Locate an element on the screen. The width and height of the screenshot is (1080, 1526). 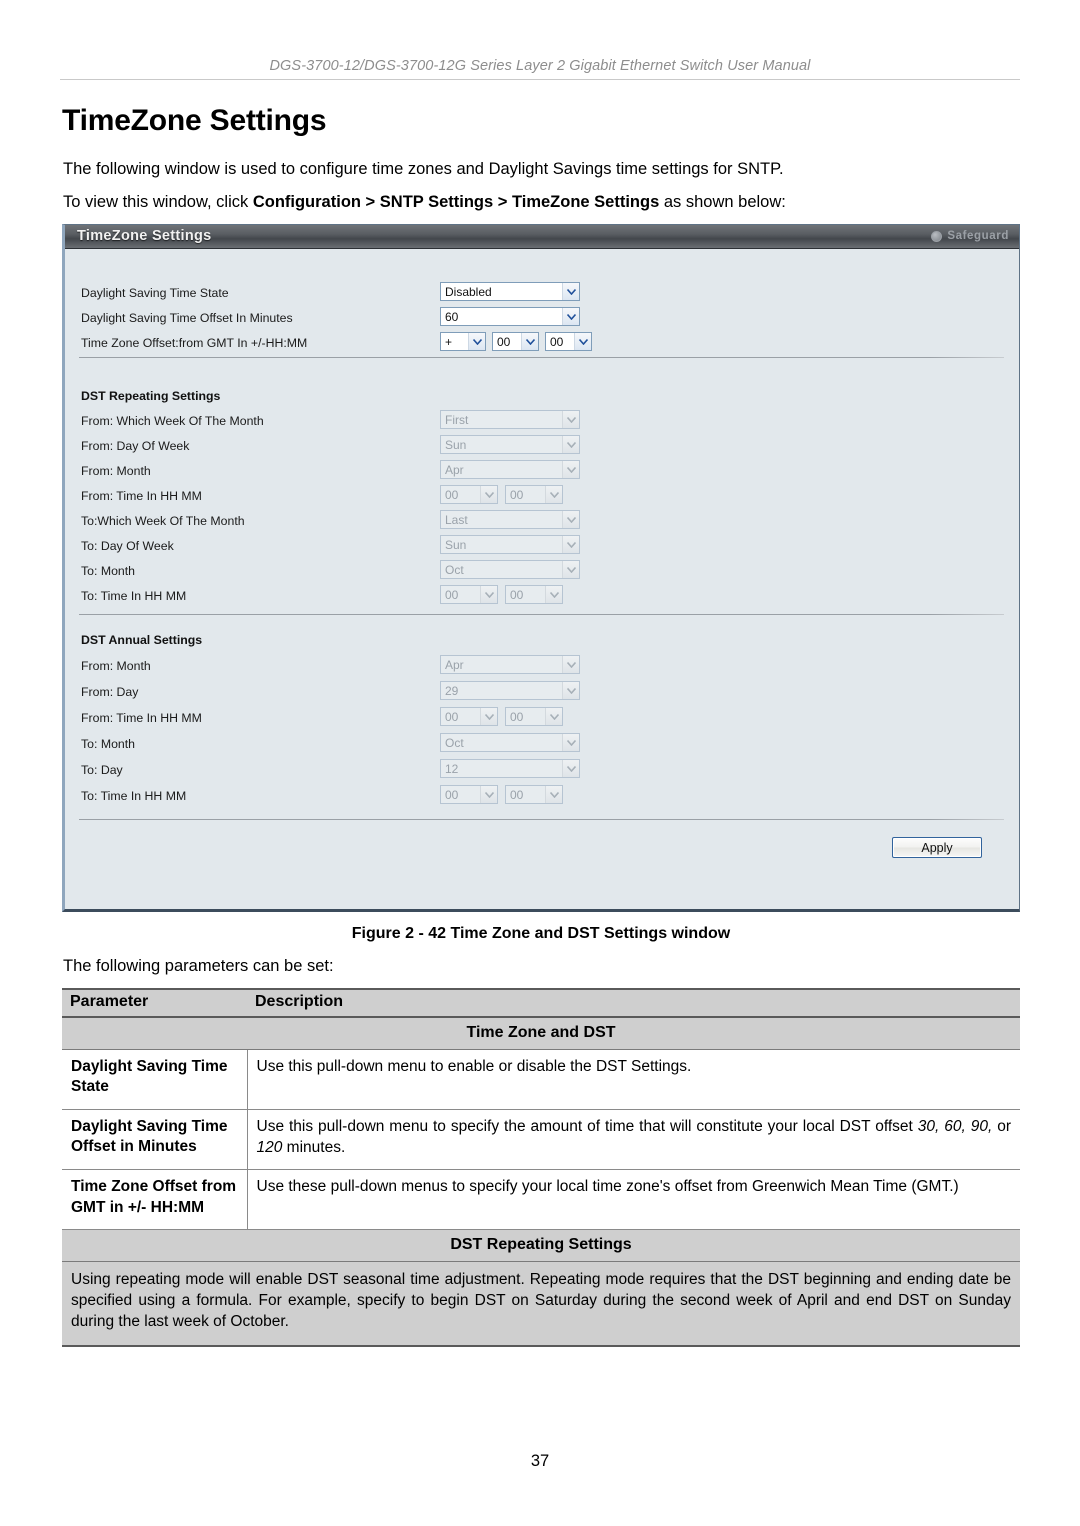
section-title-dst-annual: DST Annual Settings is located at coordinates (142, 640).